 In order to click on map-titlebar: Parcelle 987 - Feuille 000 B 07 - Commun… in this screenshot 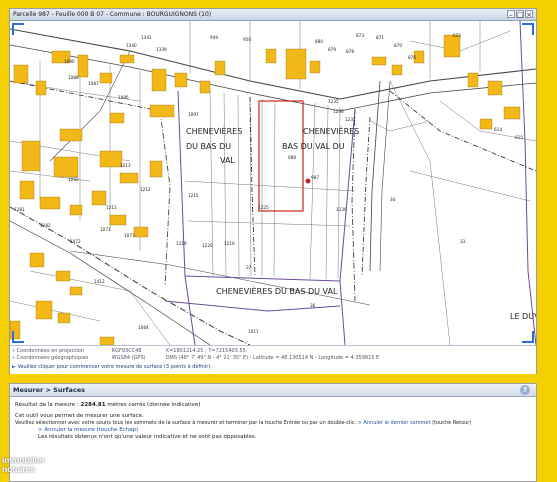, I will do `click(273, 15)`.